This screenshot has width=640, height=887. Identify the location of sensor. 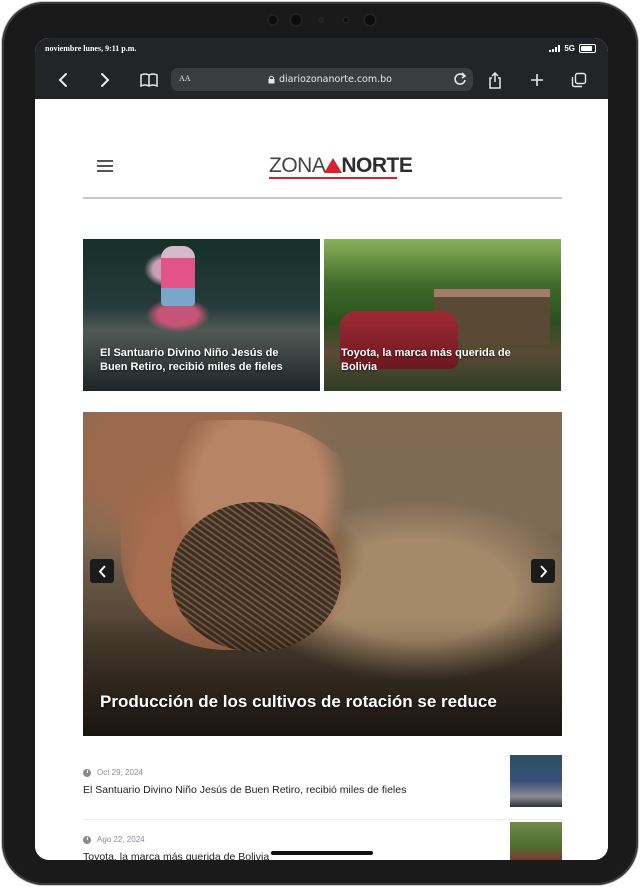
(273, 20).